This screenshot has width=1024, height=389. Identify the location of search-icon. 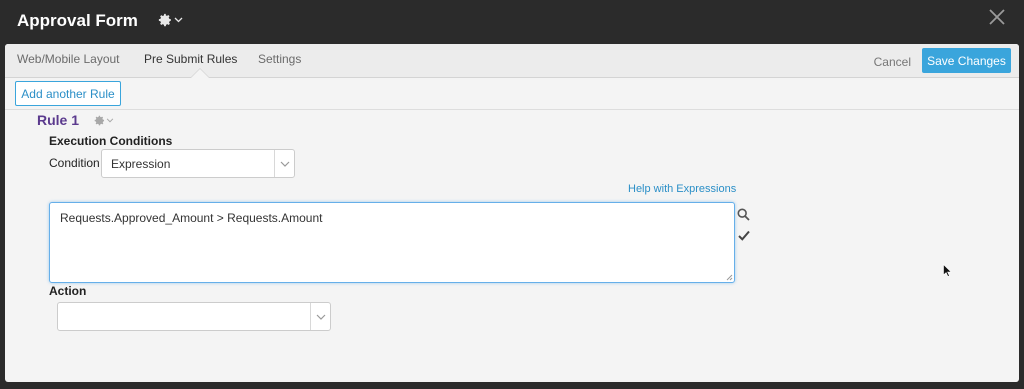
(743, 214).